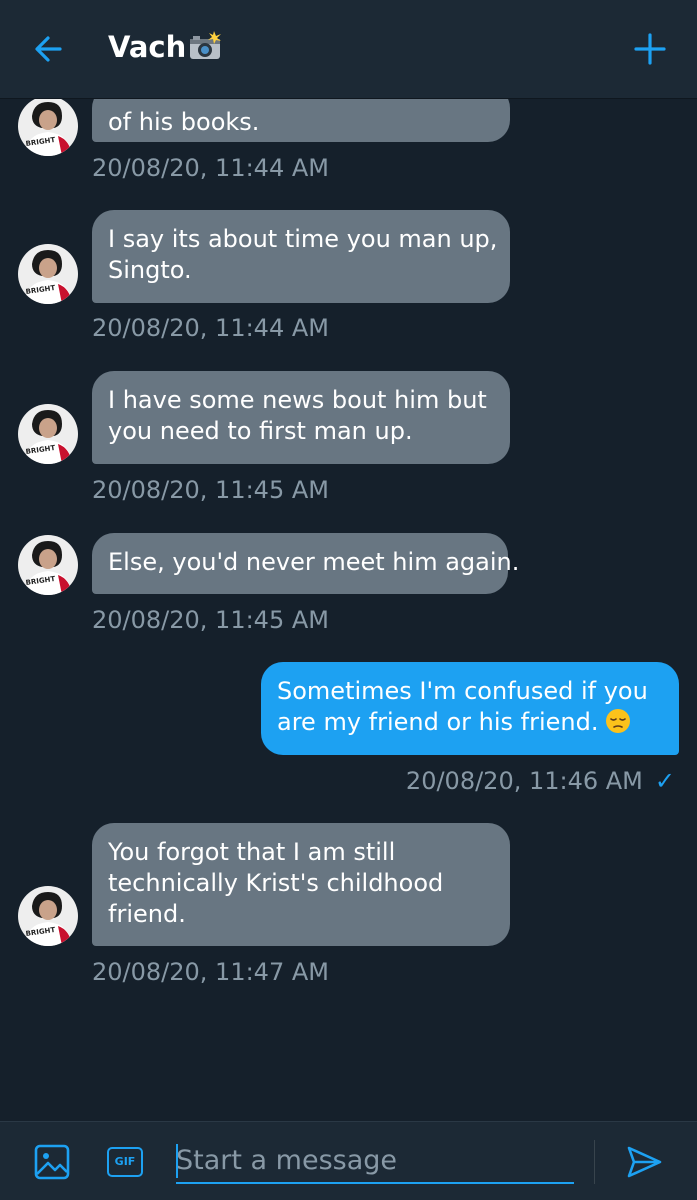 This screenshot has height=1200, width=697. I want to click on message-input-wrapper, so click(375, 1161).